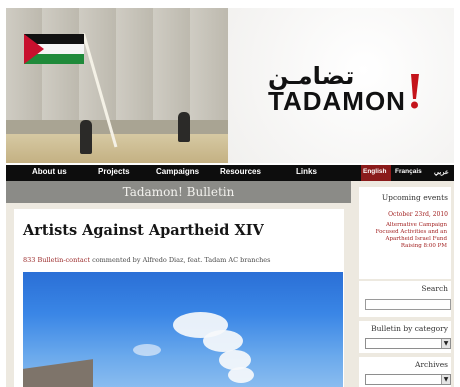 The width and height of the screenshot is (460, 387). What do you see at coordinates (306, 171) in the screenshot?
I see `nav-links: Links` at bounding box center [306, 171].